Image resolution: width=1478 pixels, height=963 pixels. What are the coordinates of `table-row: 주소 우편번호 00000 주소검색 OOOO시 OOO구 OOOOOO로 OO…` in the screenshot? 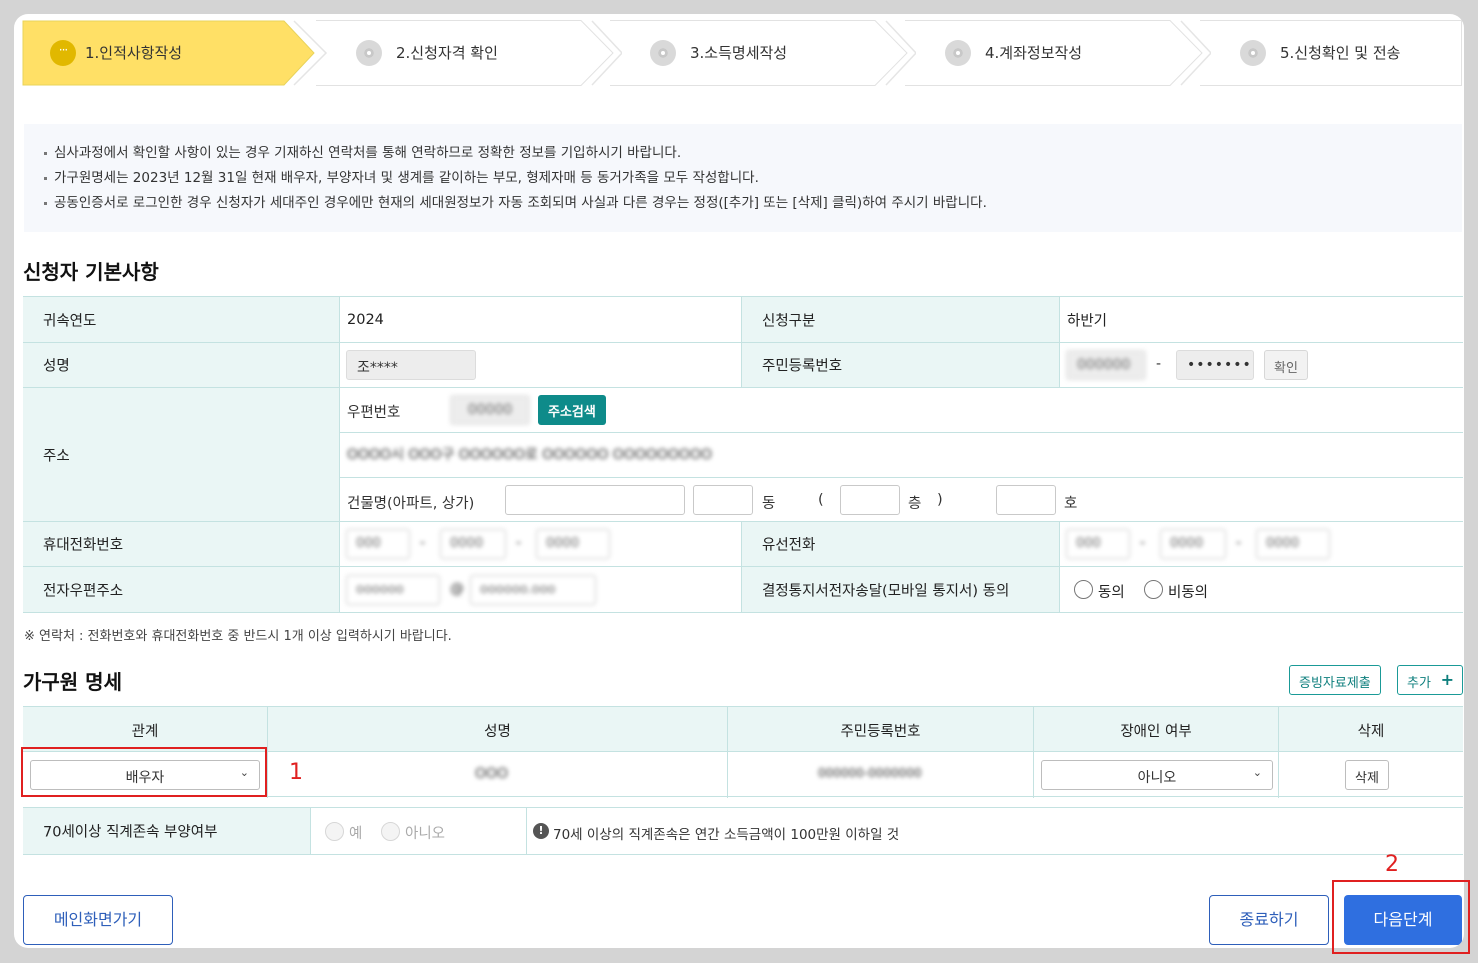 It's located at (743, 455).